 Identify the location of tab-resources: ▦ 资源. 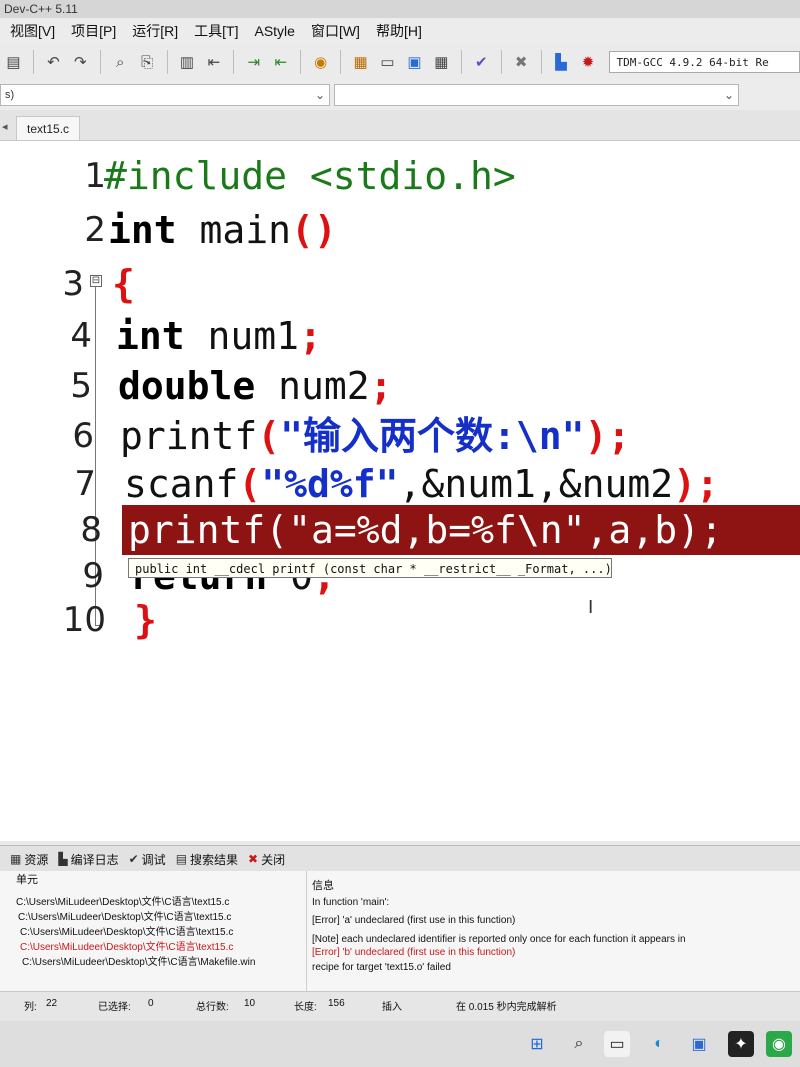
(29, 859).